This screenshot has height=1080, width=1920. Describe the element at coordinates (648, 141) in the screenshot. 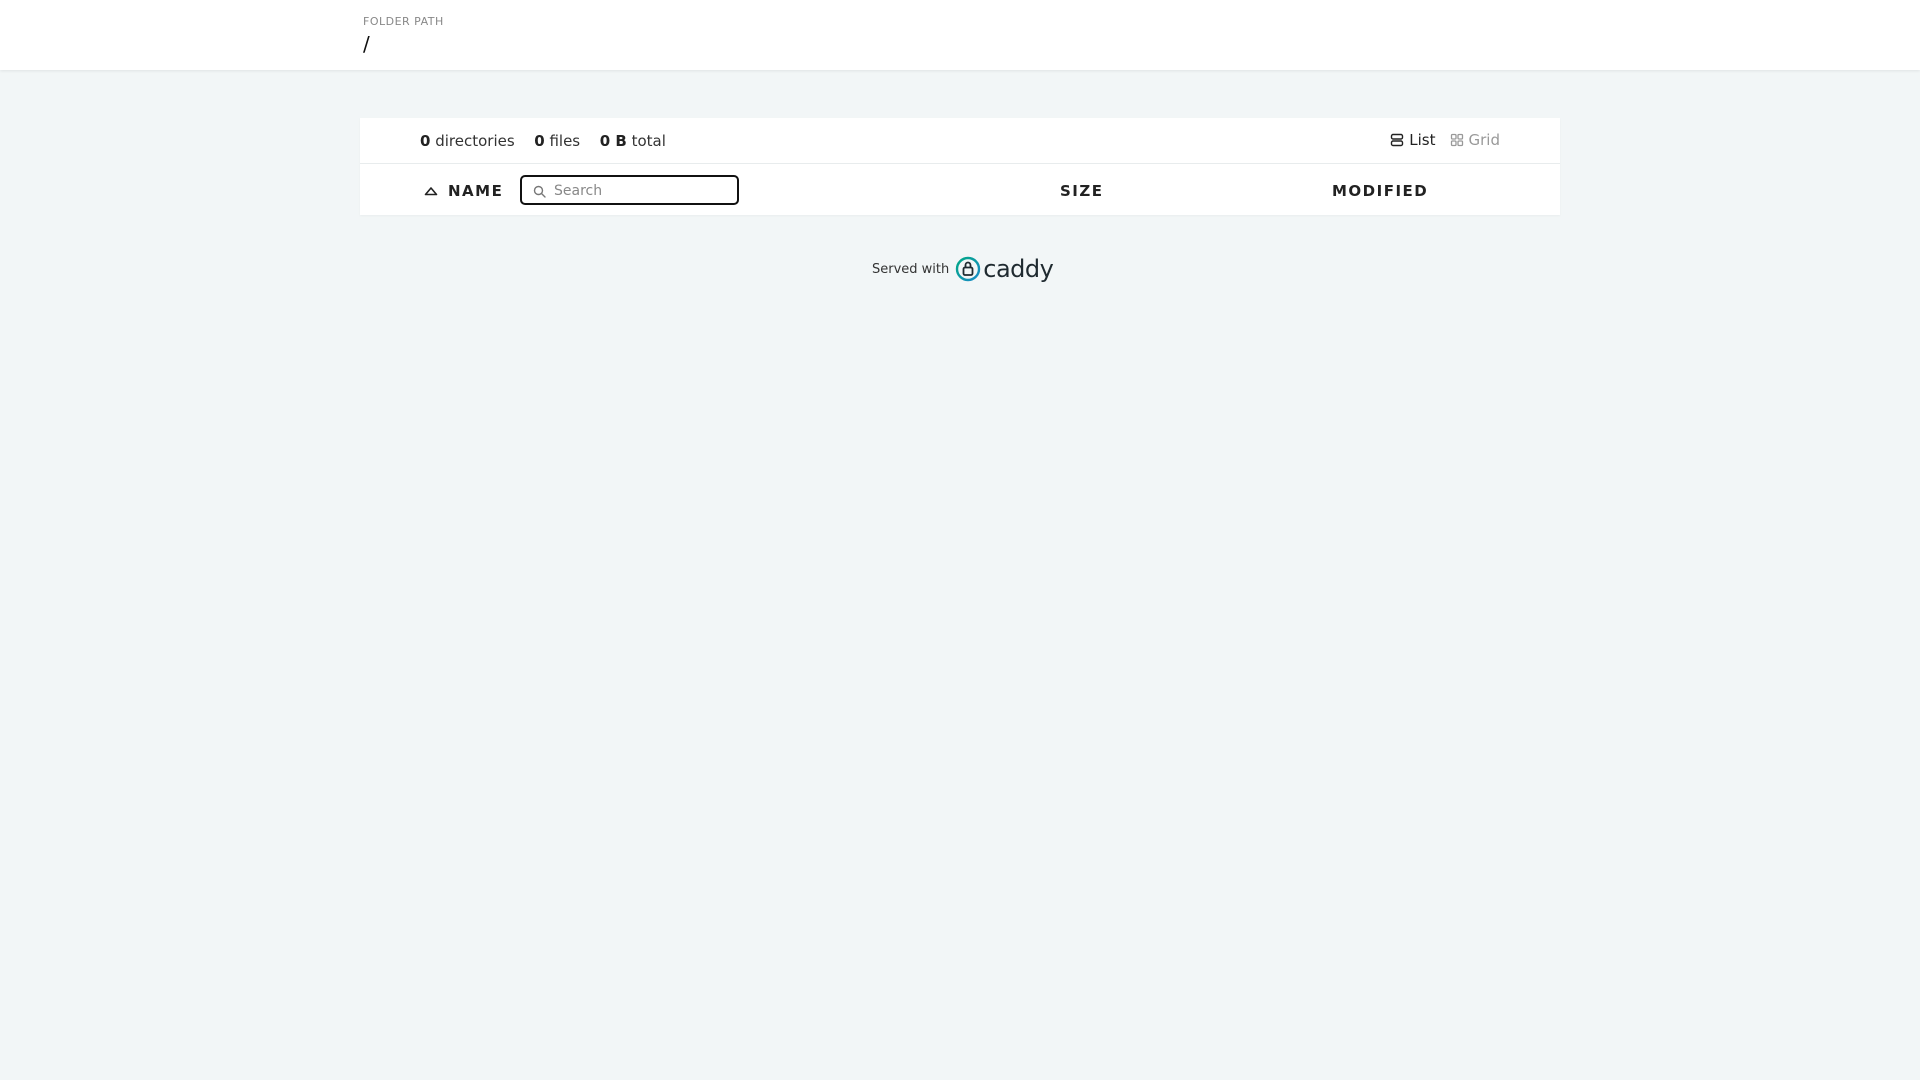

I see `total-label: total` at that location.